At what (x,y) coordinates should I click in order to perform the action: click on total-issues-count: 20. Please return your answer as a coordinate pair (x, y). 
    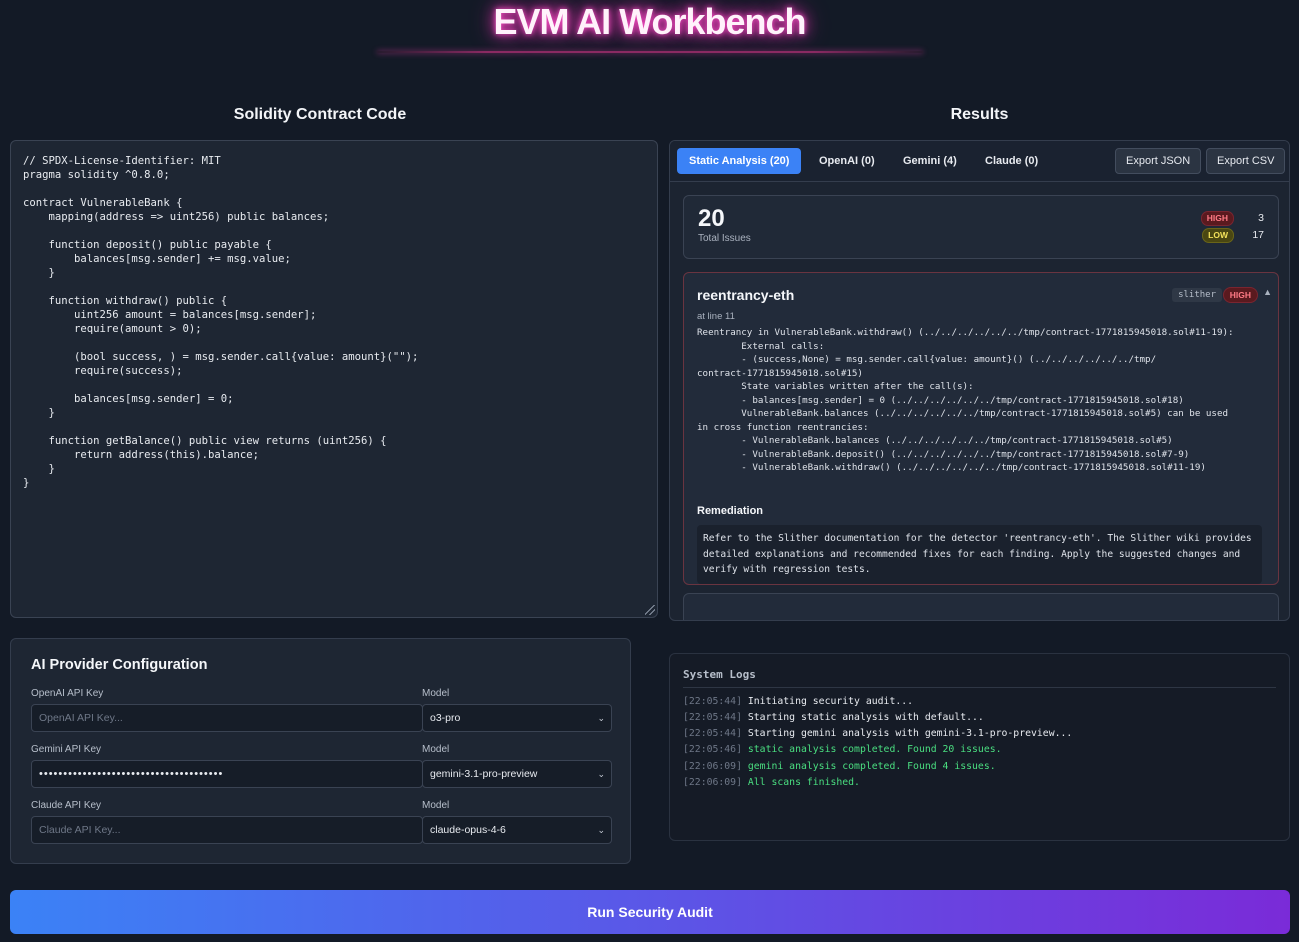
    Looking at the image, I should click on (711, 218).